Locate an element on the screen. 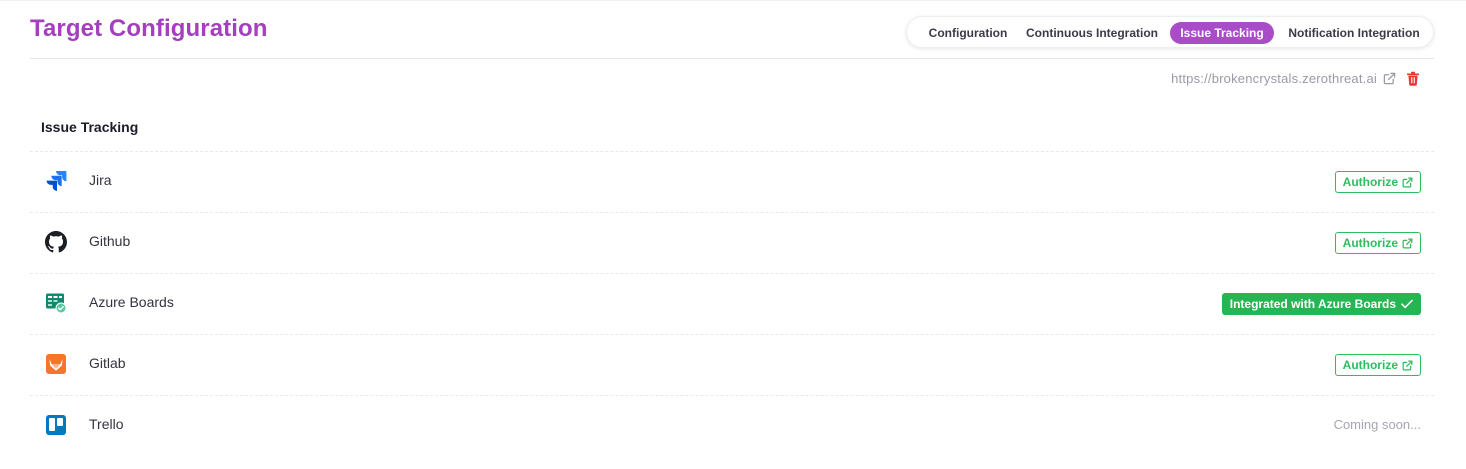 This screenshot has height=469, width=1466. gitlab-icon is located at coordinates (56, 364).